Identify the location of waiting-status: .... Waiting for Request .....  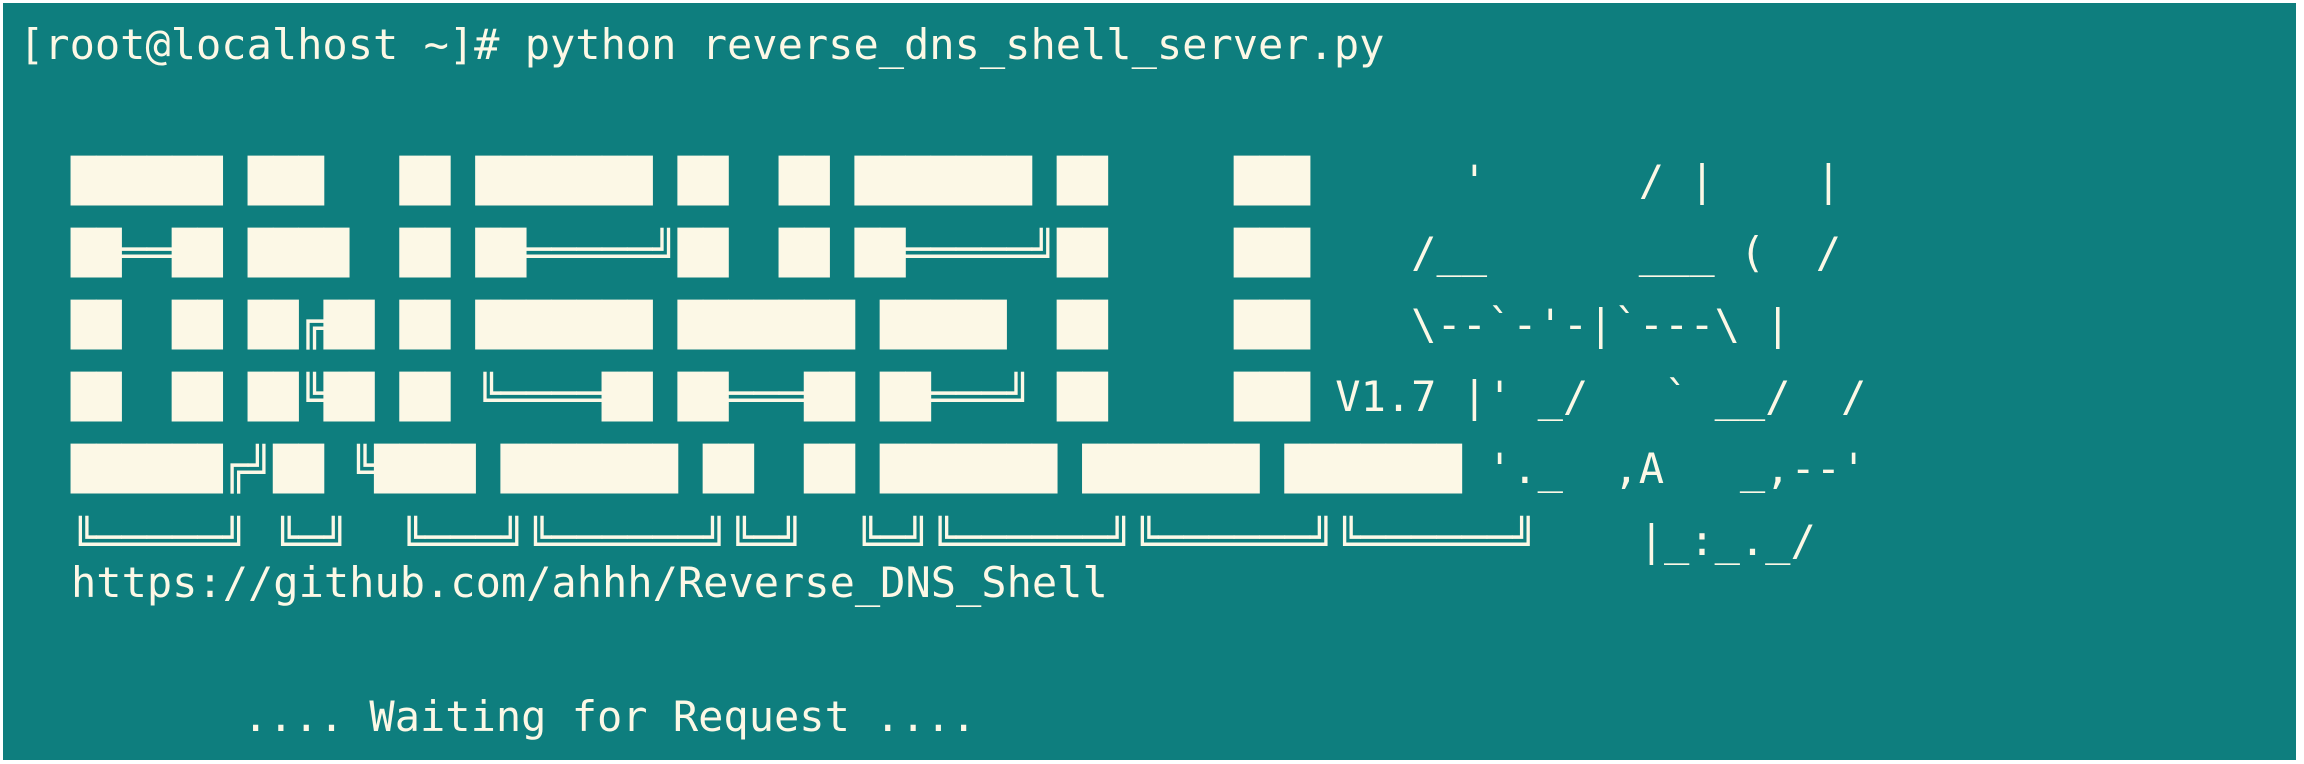
(610, 716).